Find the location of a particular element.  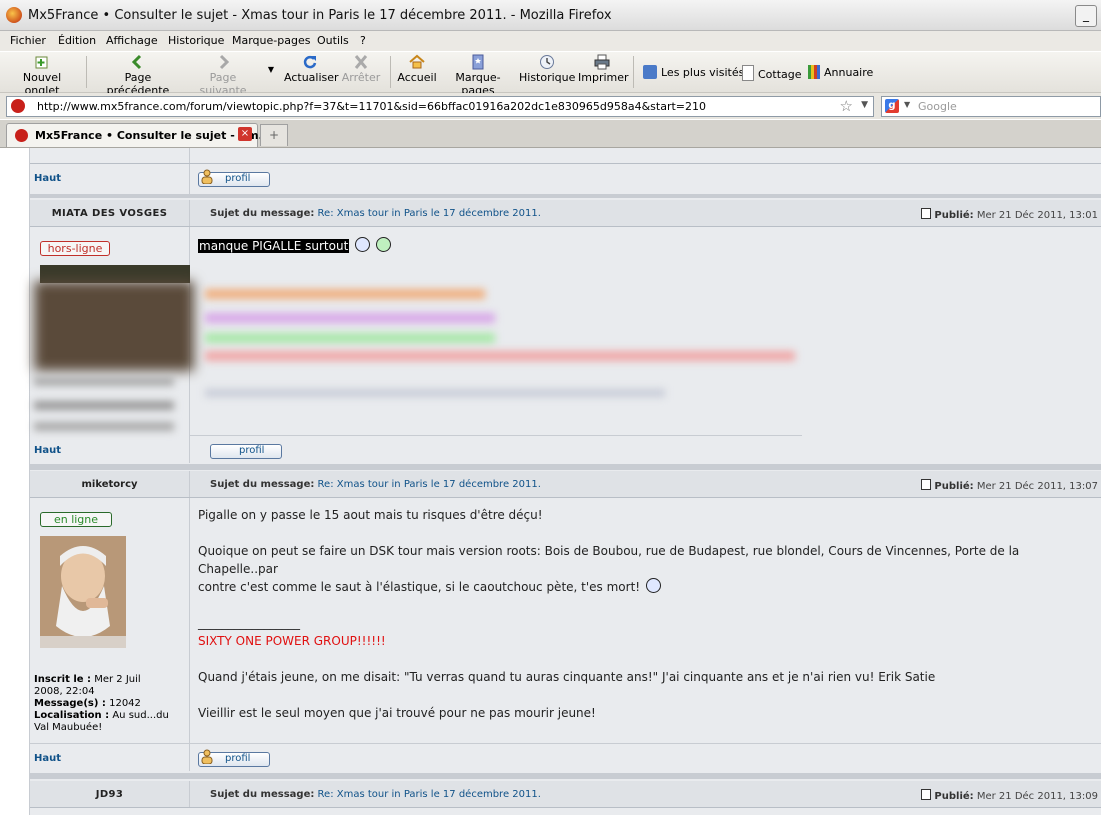

messages-value: 12042 is located at coordinates (125, 703).